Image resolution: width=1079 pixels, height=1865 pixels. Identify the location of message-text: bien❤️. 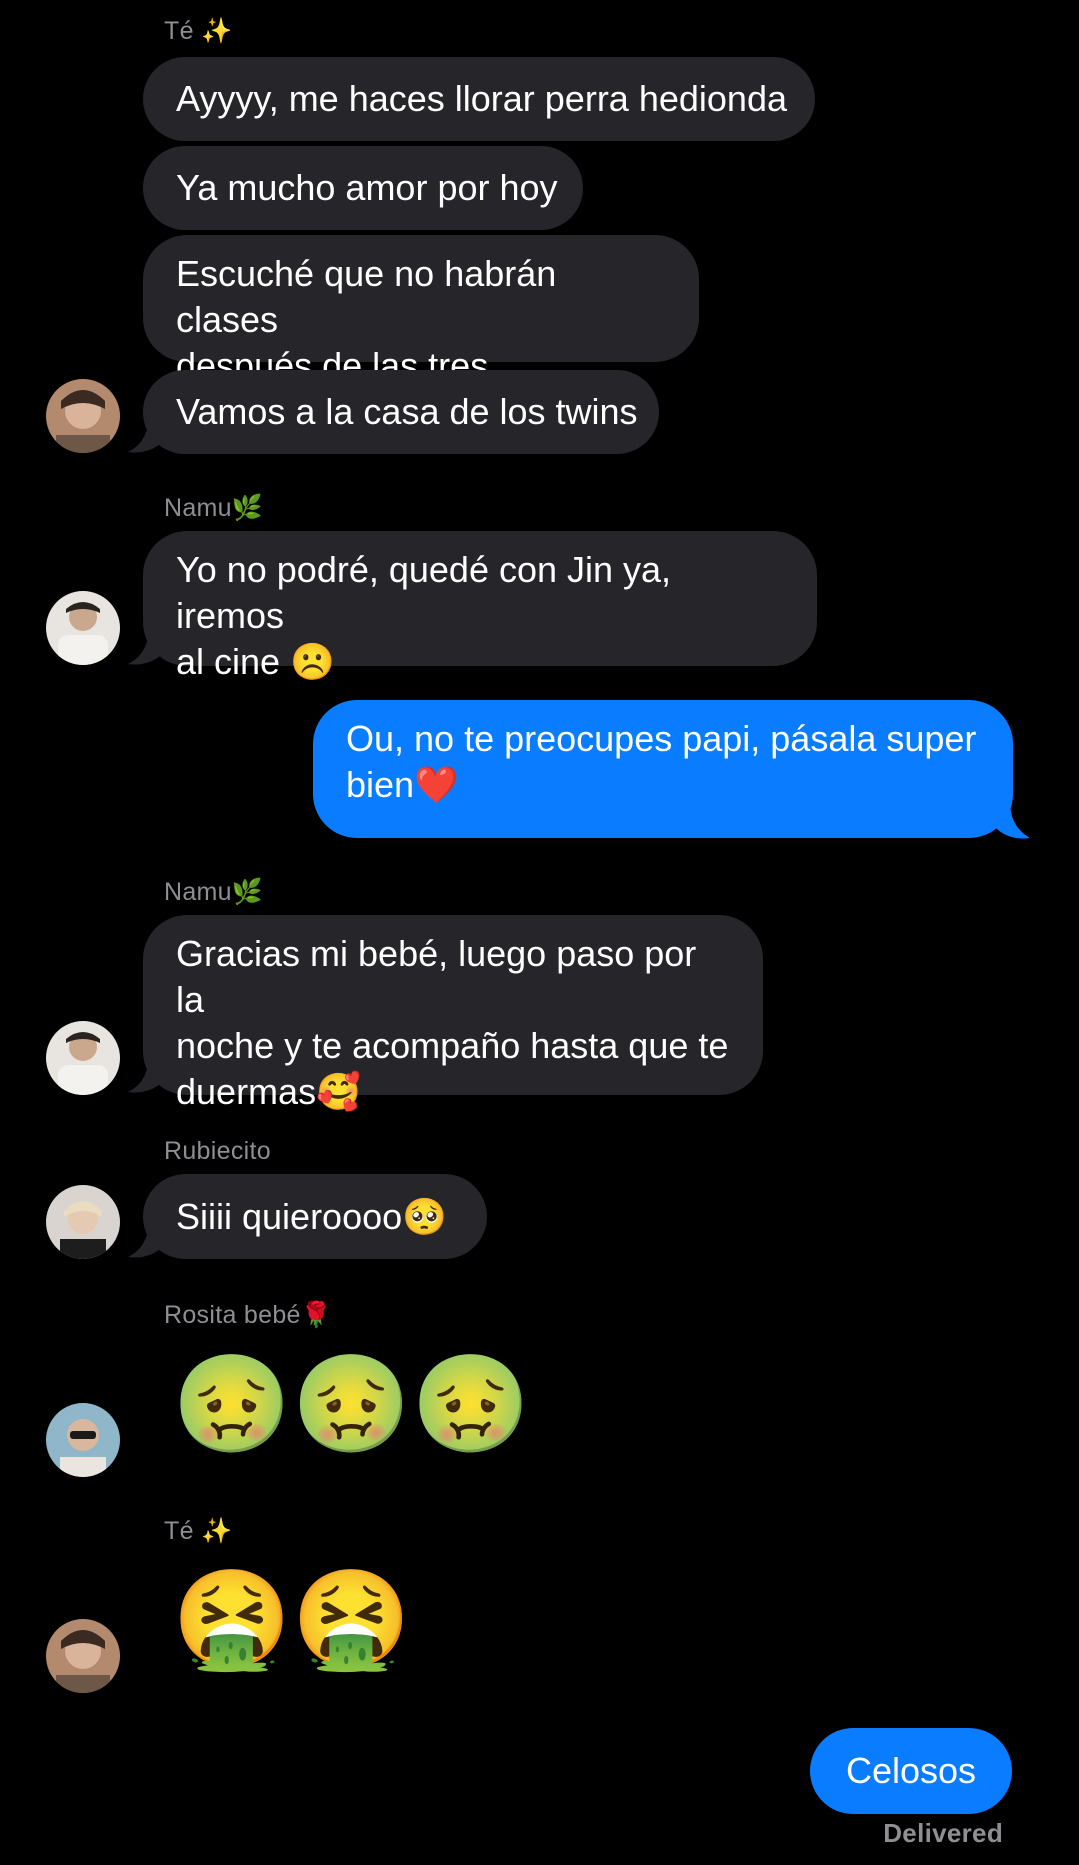
(402, 784).